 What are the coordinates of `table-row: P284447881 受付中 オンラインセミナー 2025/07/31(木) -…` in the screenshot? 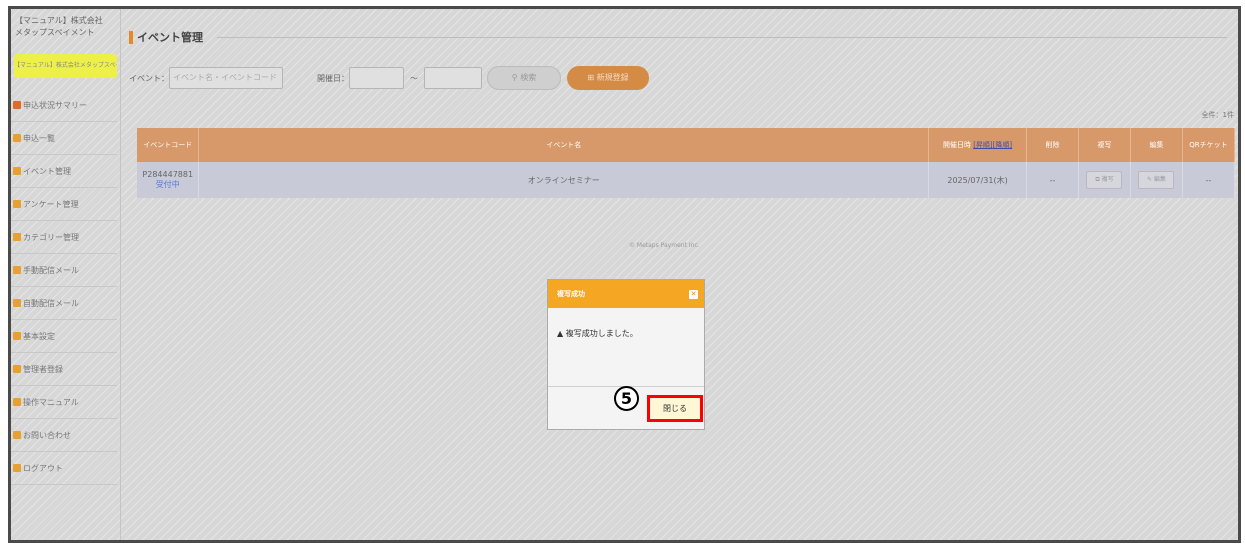 It's located at (686, 180).